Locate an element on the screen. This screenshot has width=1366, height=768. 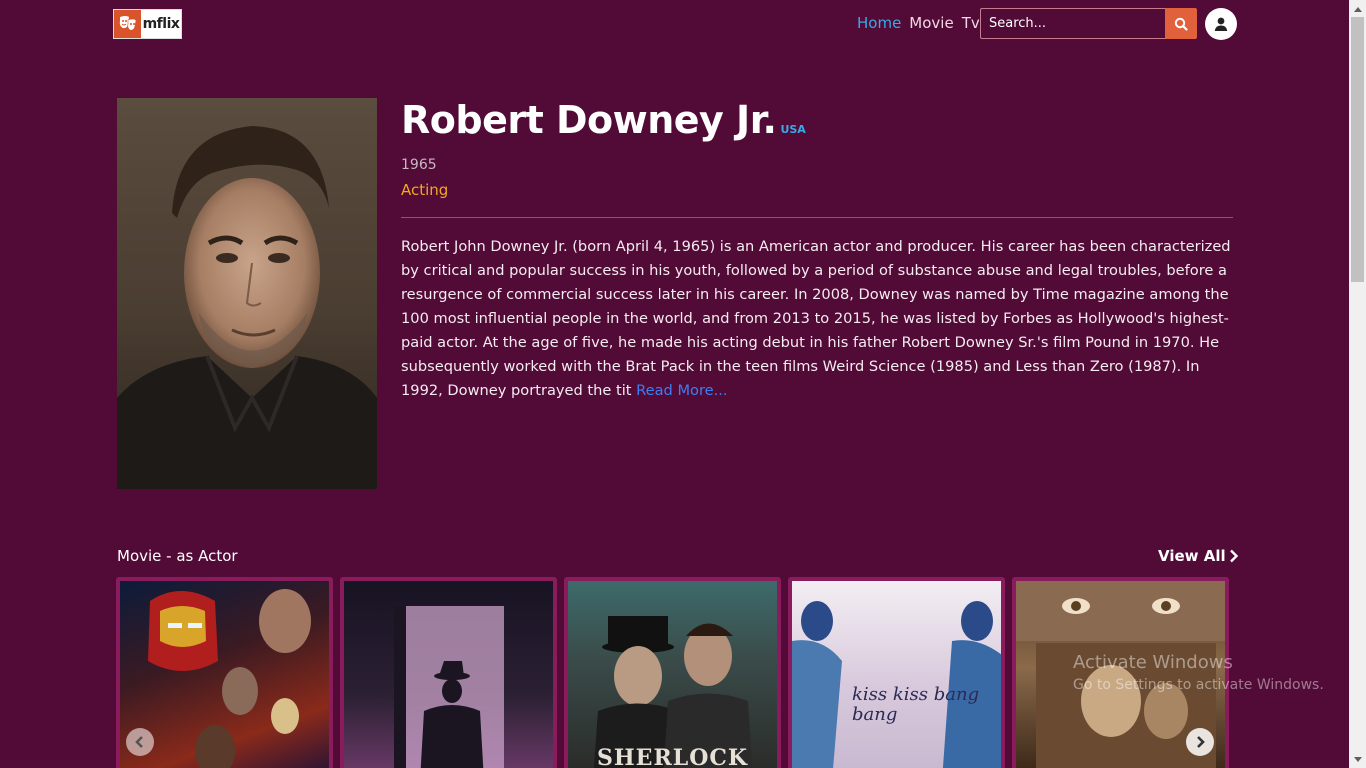
movie-poster: SHERLOCK is located at coordinates (672, 674).